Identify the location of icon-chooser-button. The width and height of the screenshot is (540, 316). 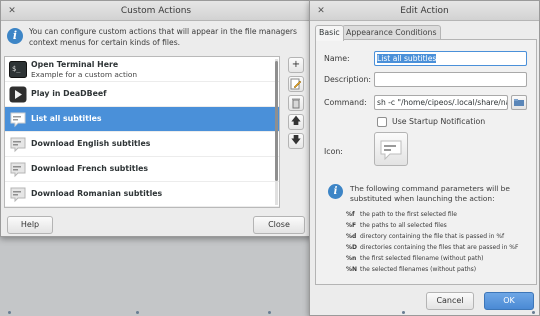
(391, 149).